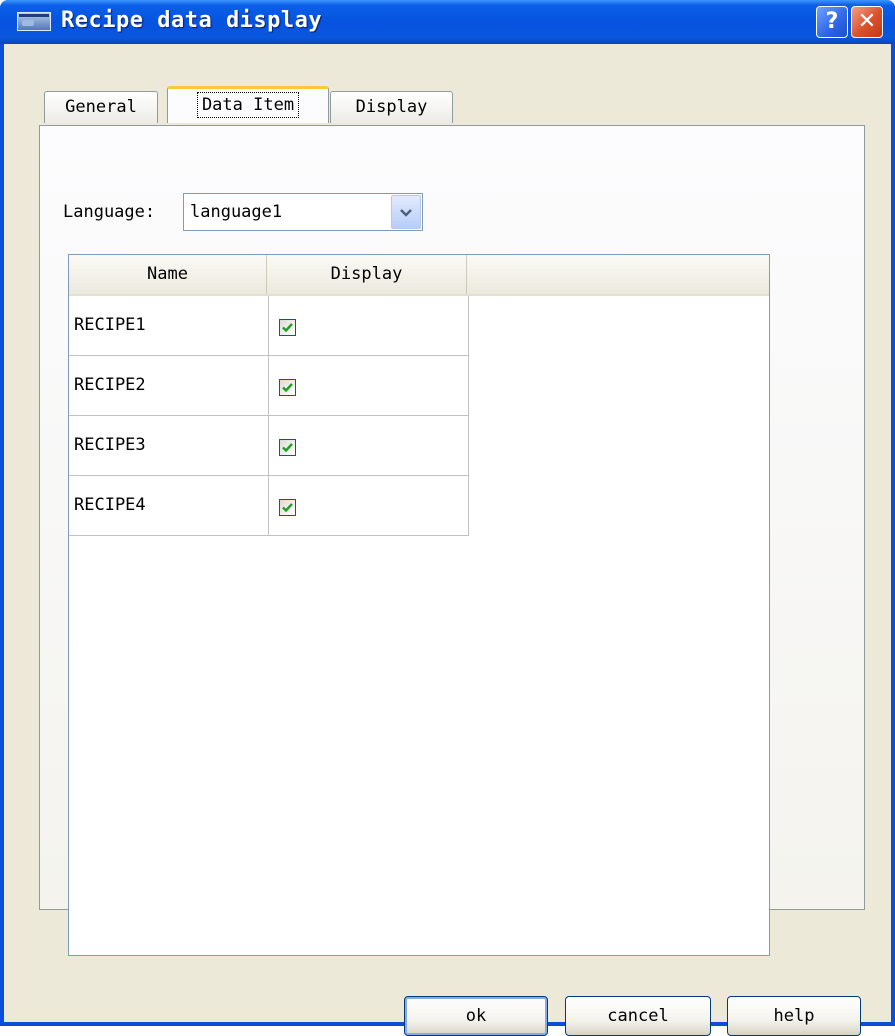  Describe the element at coordinates (447, 22) in the screenshot. I see `title-bar: Recipe data display ? ✕` at that location.